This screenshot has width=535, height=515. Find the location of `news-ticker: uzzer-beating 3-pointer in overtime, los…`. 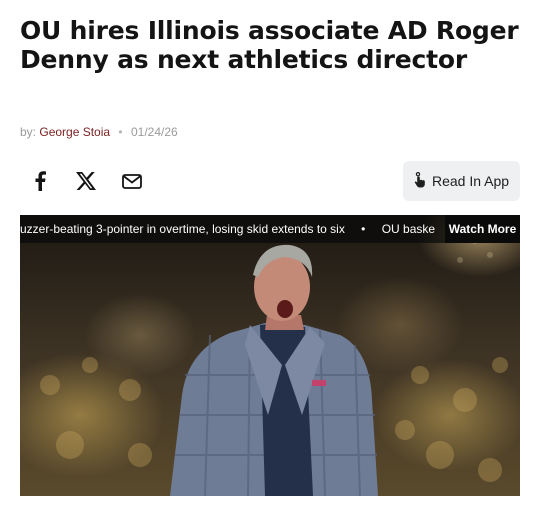

news-ticker: uzzer-beating 3-pointer in overtime, los… is located at coordinates (270, 229).